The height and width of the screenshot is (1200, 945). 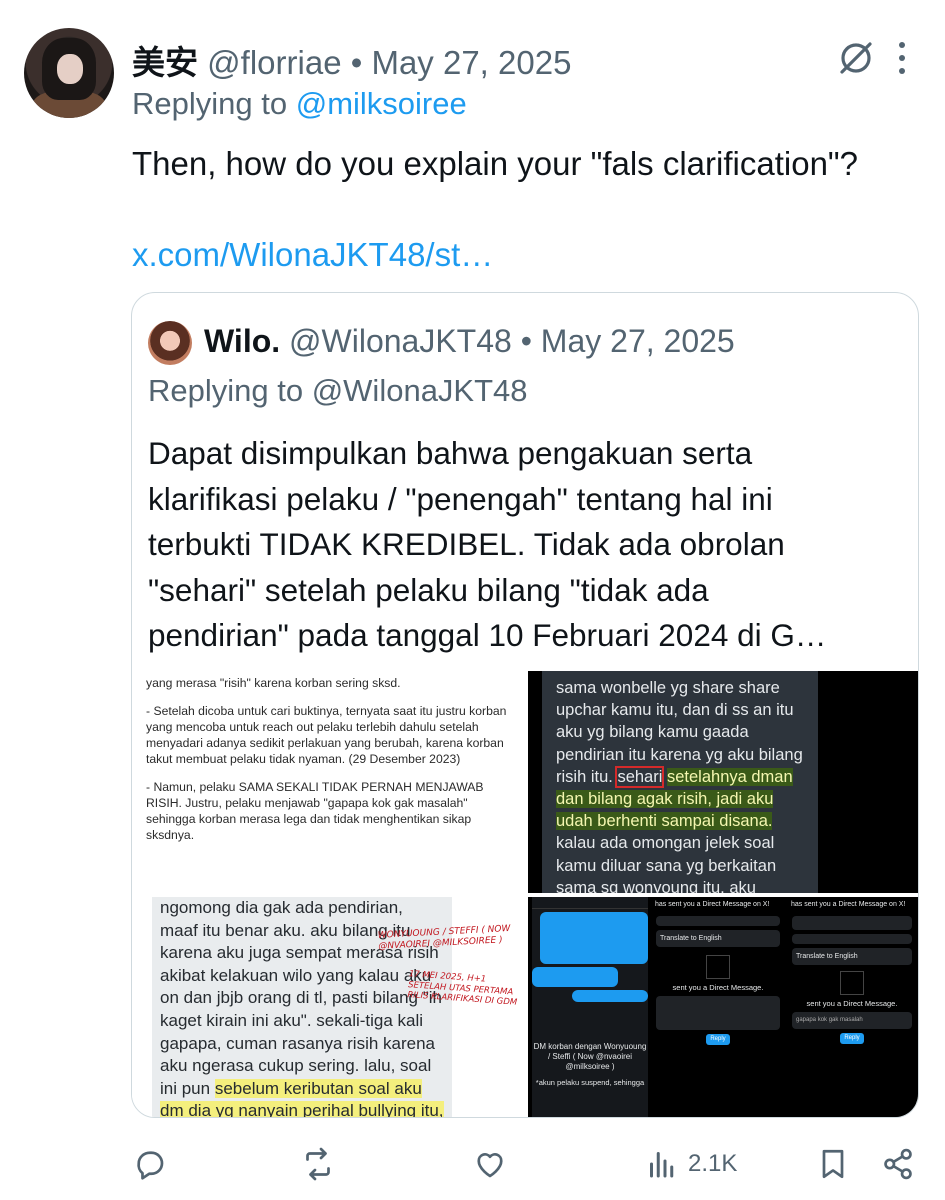 I want to click on replying-to-mention: @milksoiree, so click(x=381, y=103).